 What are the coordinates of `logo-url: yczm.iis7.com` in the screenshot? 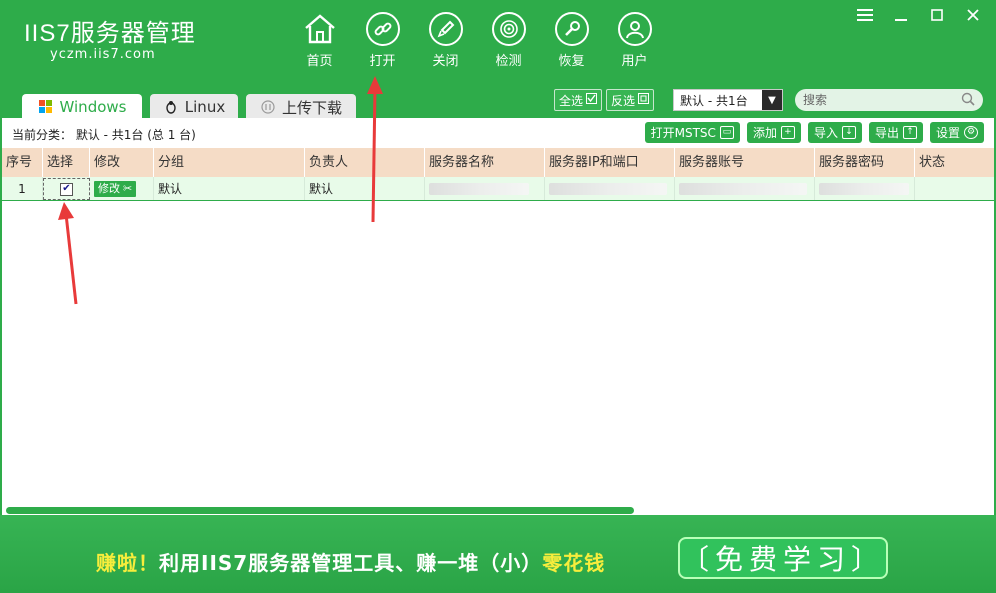 It's located at (103, 54).